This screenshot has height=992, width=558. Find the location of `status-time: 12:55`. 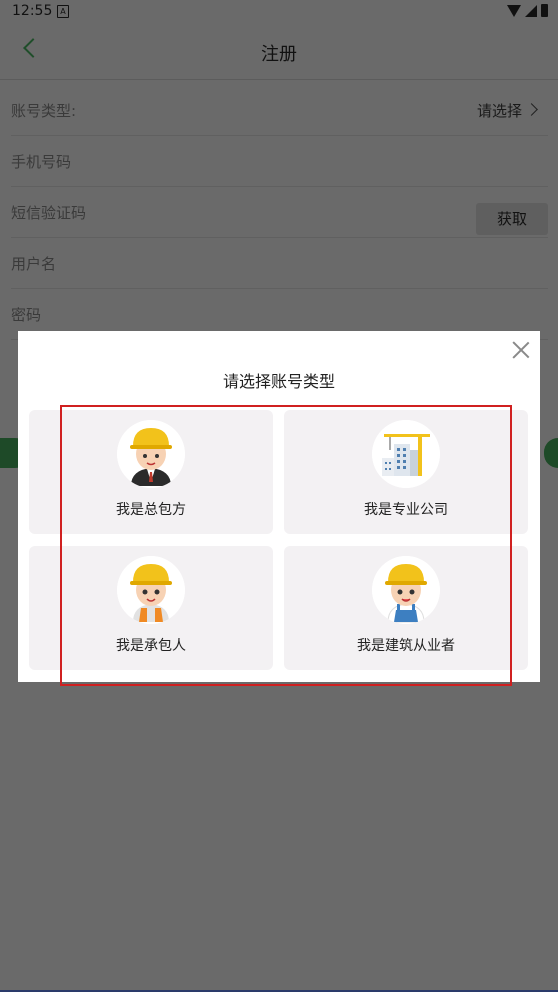

status-time: 12:55 is located at coordinates (32, 11).